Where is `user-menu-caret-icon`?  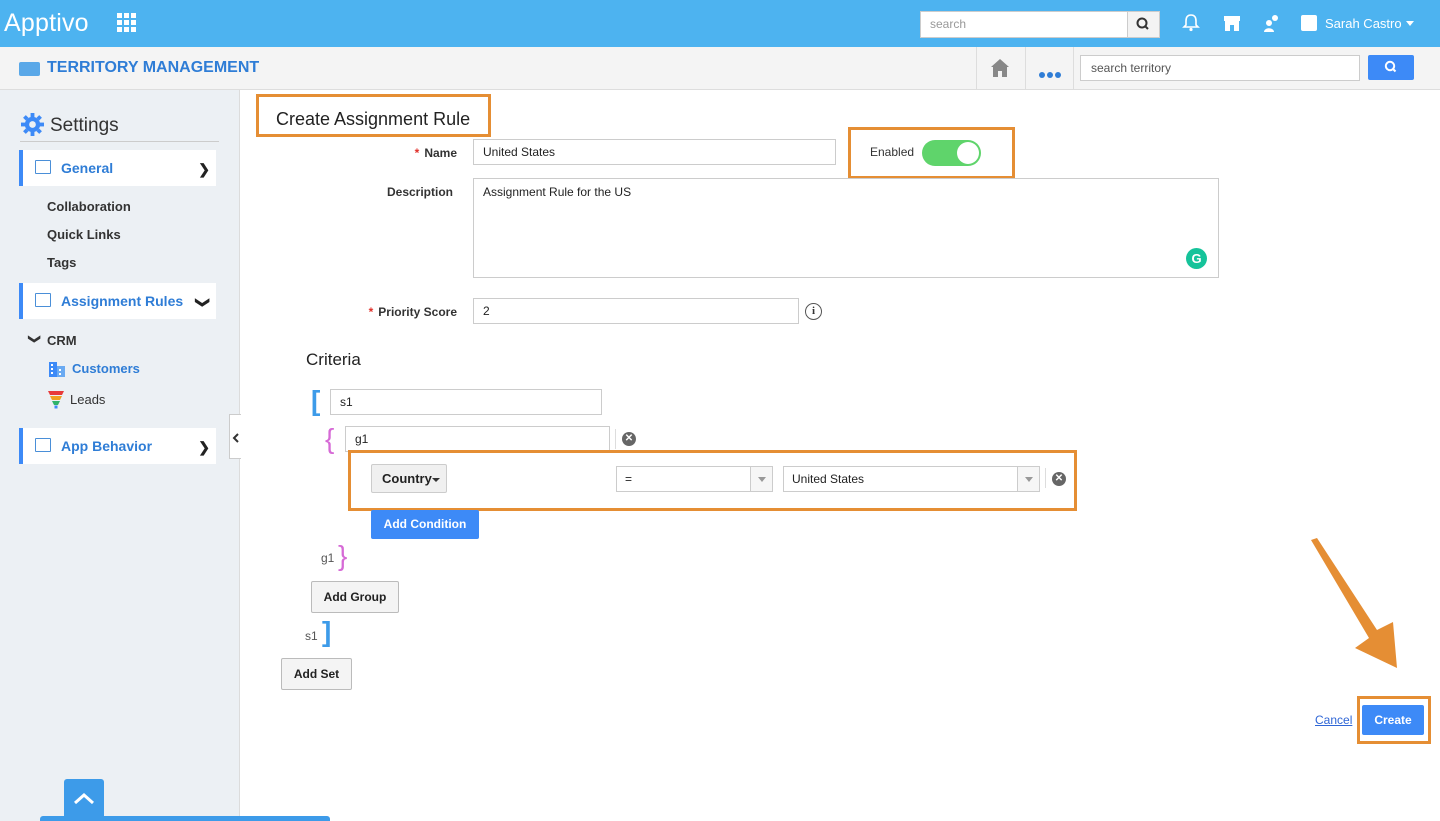 user-menu-caret-icon is located at coordinates (1410, 23).